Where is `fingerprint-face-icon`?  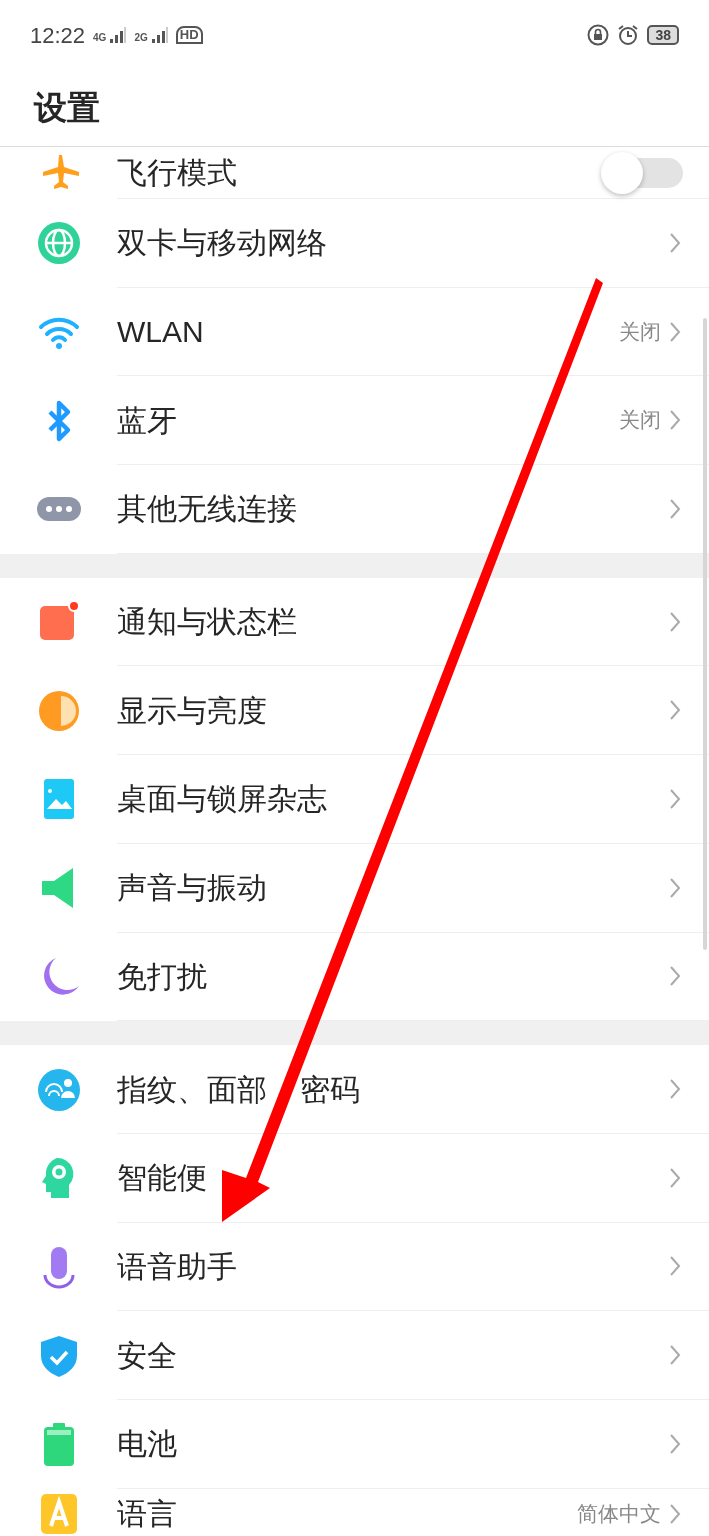 fingerprint-face-icon is located at coordinates (59, 1089).